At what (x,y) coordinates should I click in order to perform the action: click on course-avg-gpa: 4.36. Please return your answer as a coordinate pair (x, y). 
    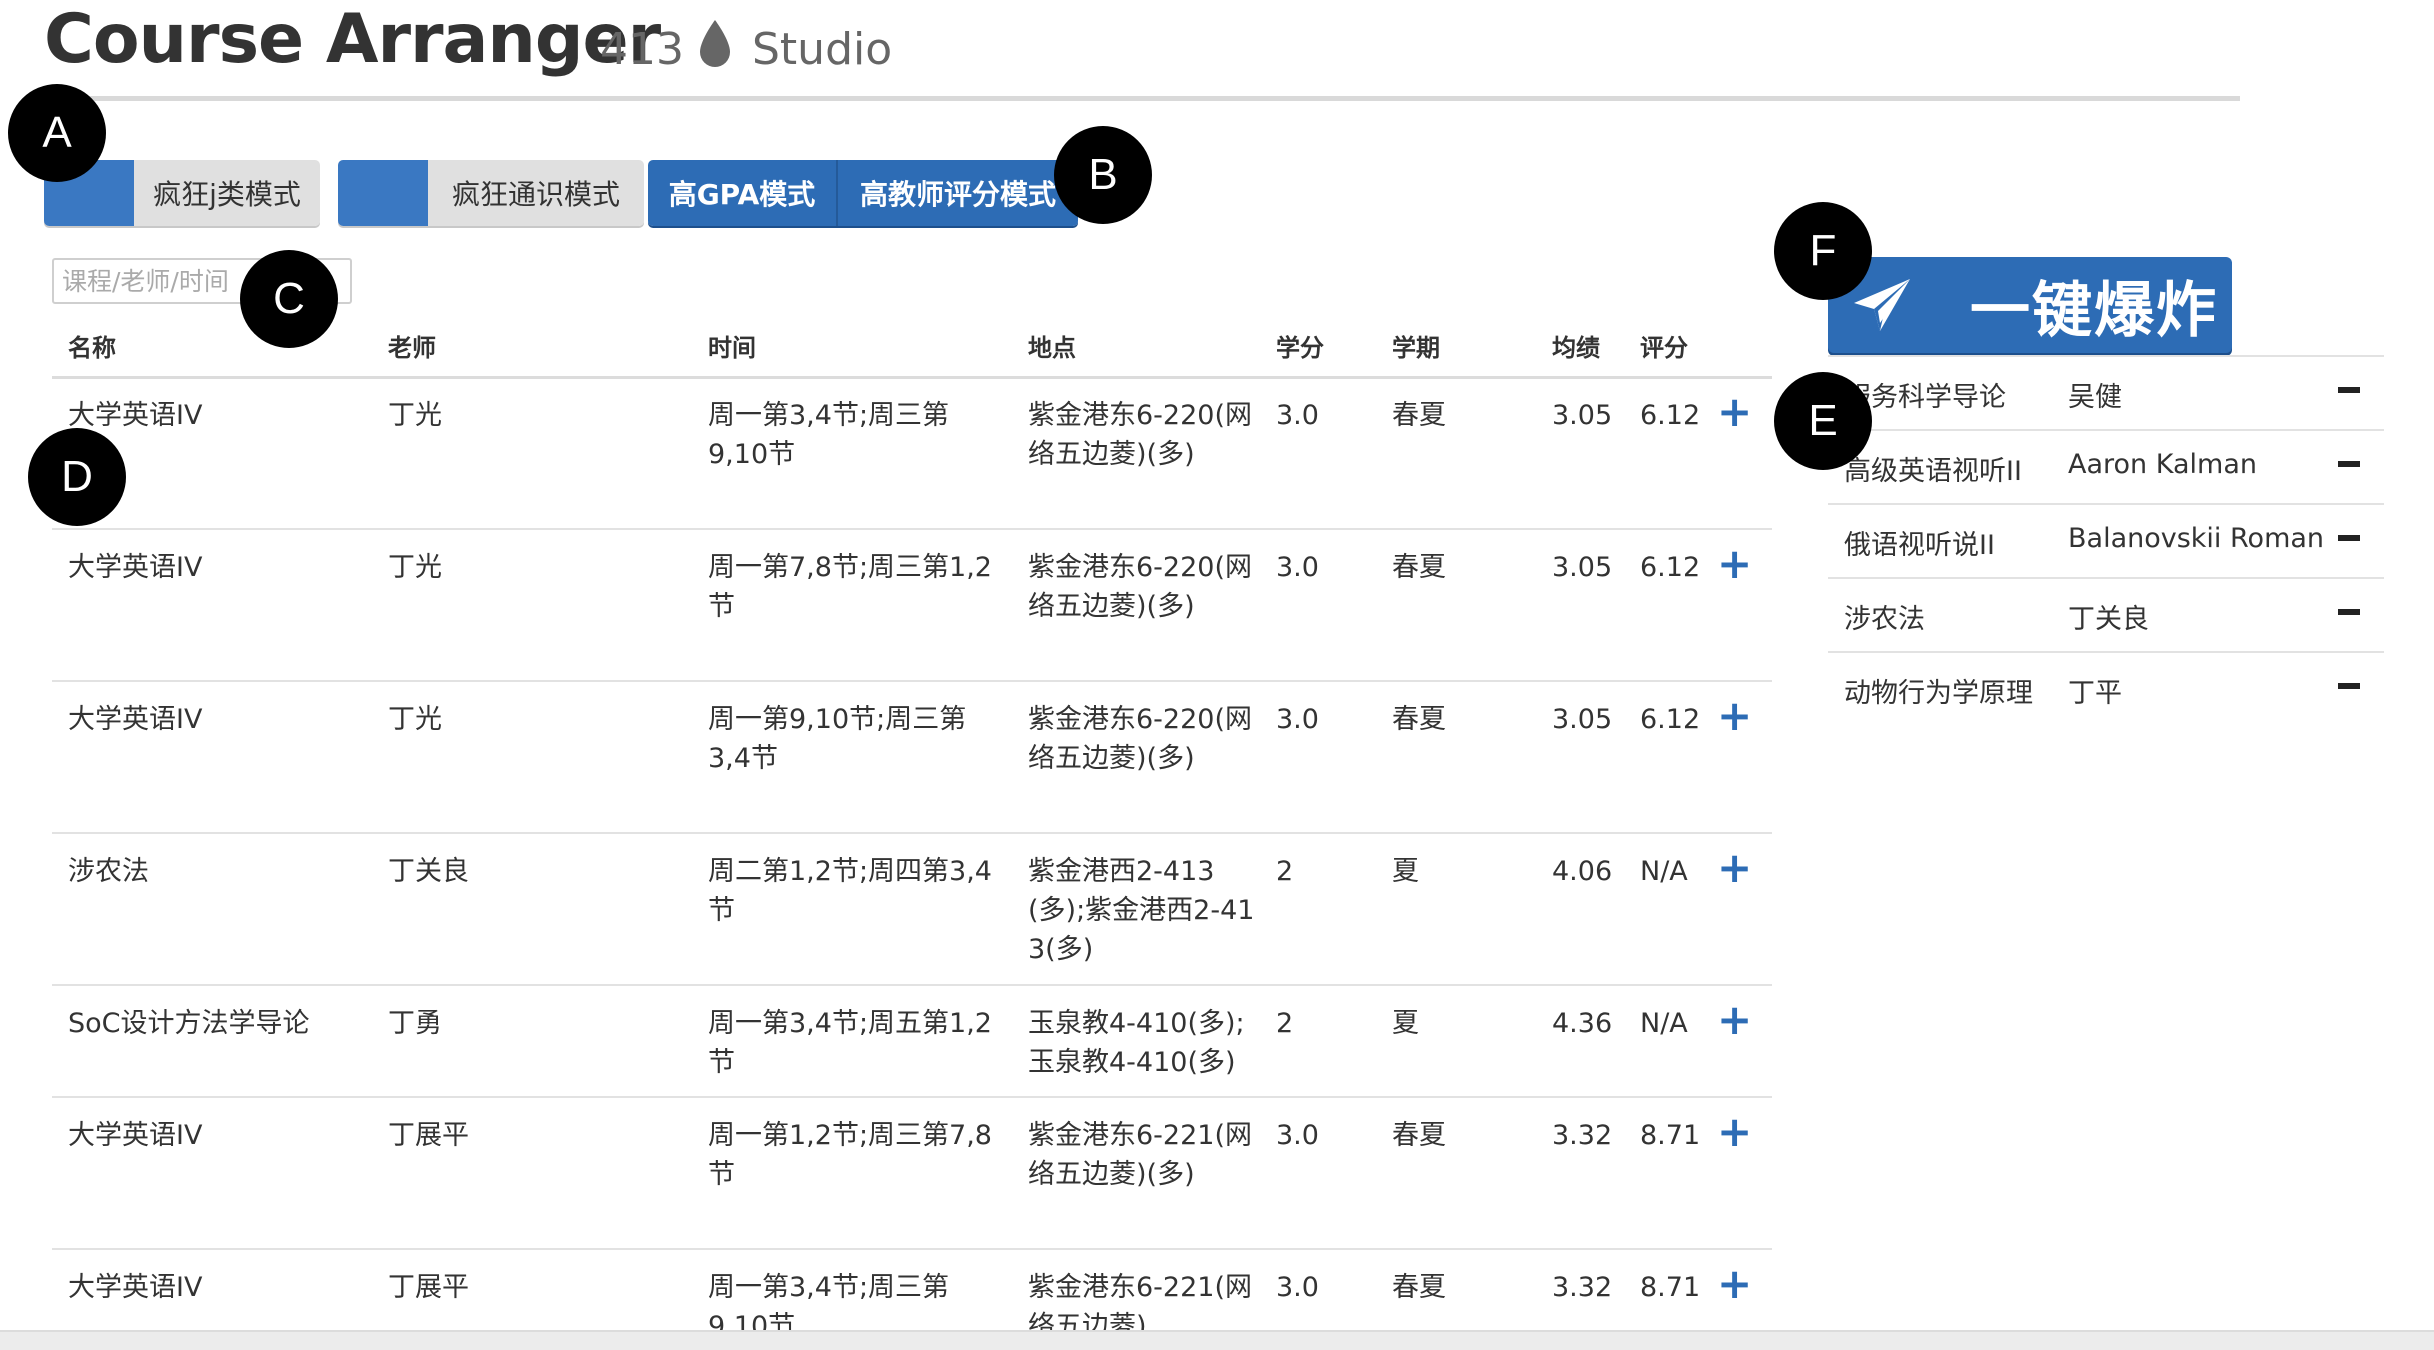
    Looking at the image, I should click on (1582, 1023).